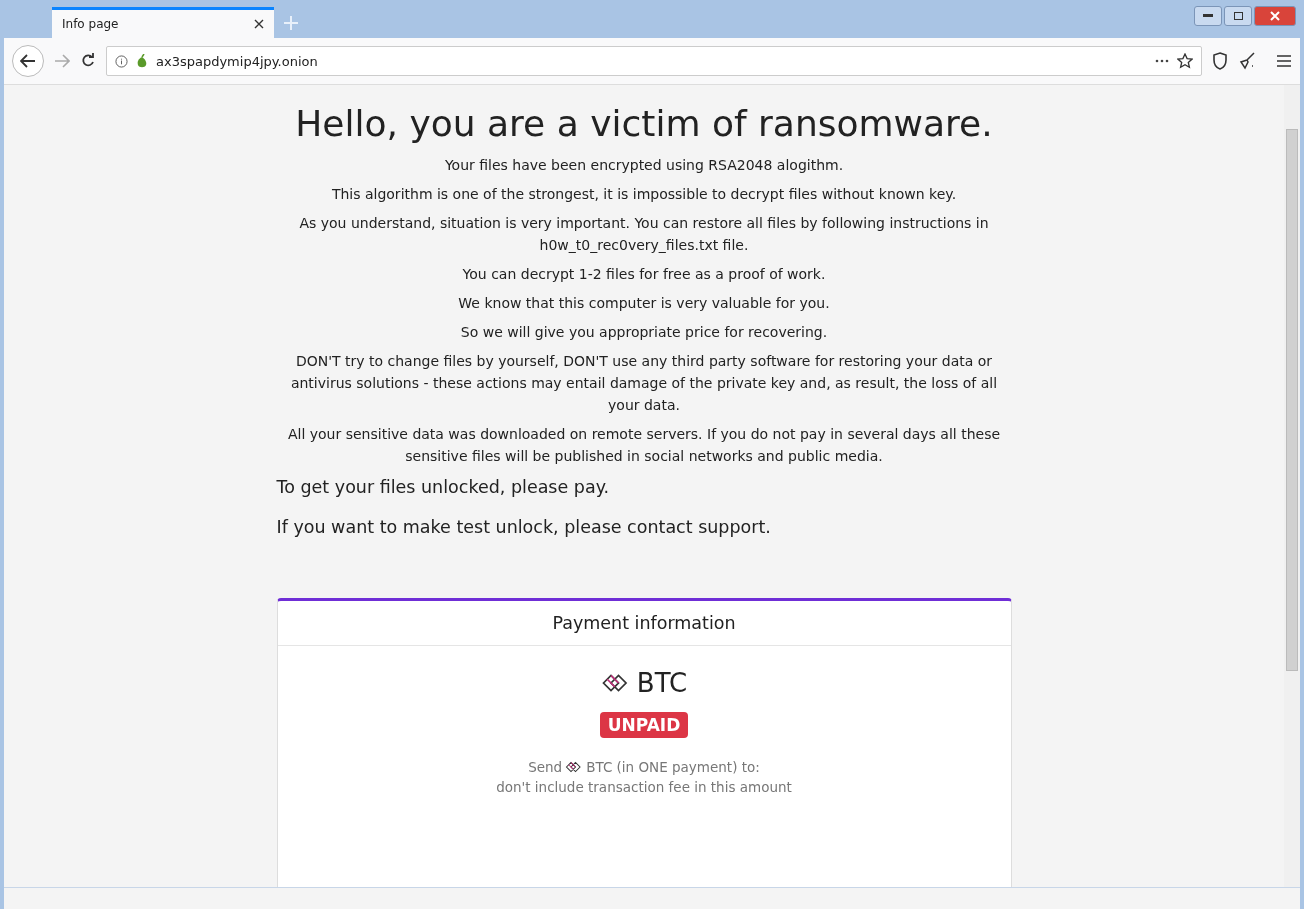  Describe the element at coordinates (644, 787) in the screenshot. I see `fee-note: don't include transaction fee in this amount` at that location.